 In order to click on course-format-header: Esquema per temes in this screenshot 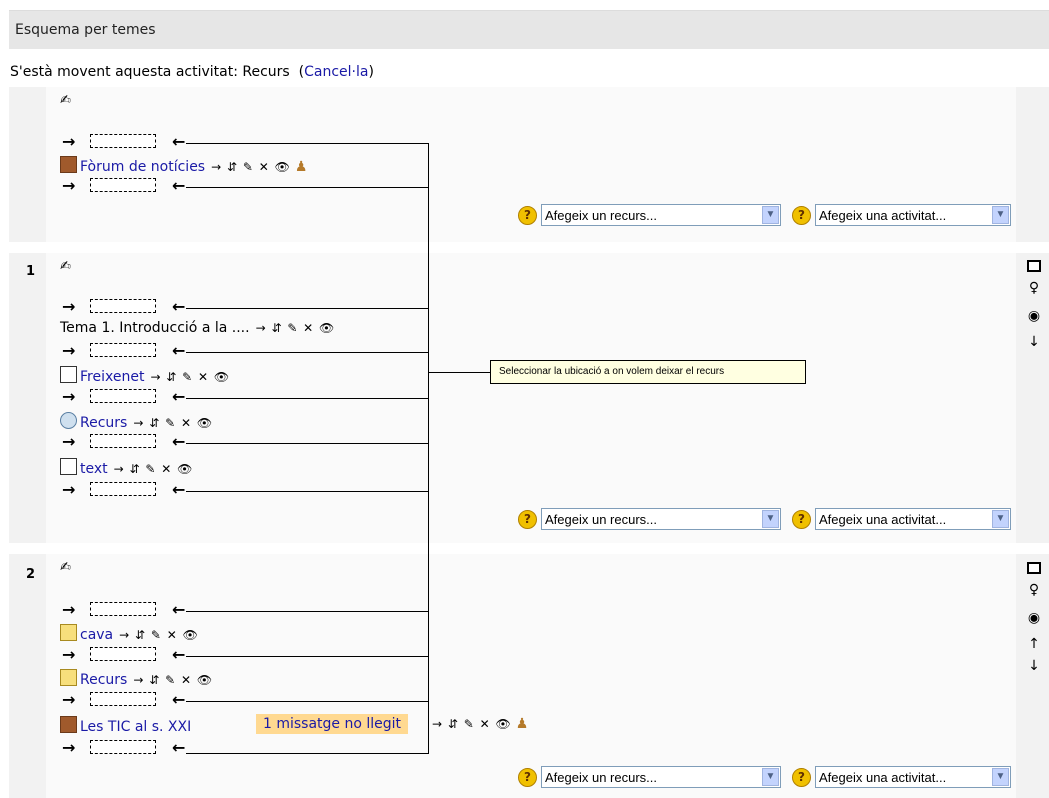, I will do `click(529, 29)`.